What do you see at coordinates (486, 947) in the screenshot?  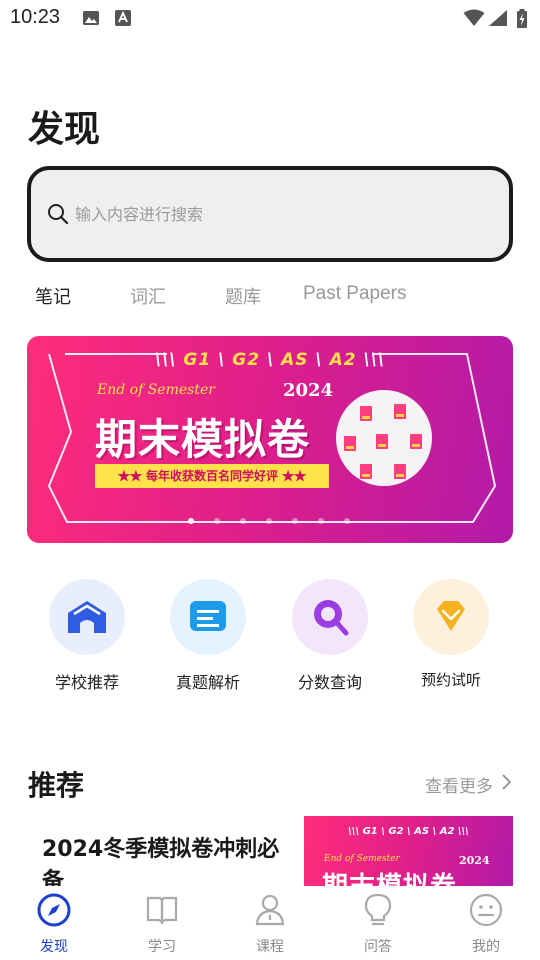 I see `nav-label: 我的` at bounding box center [486, 947].